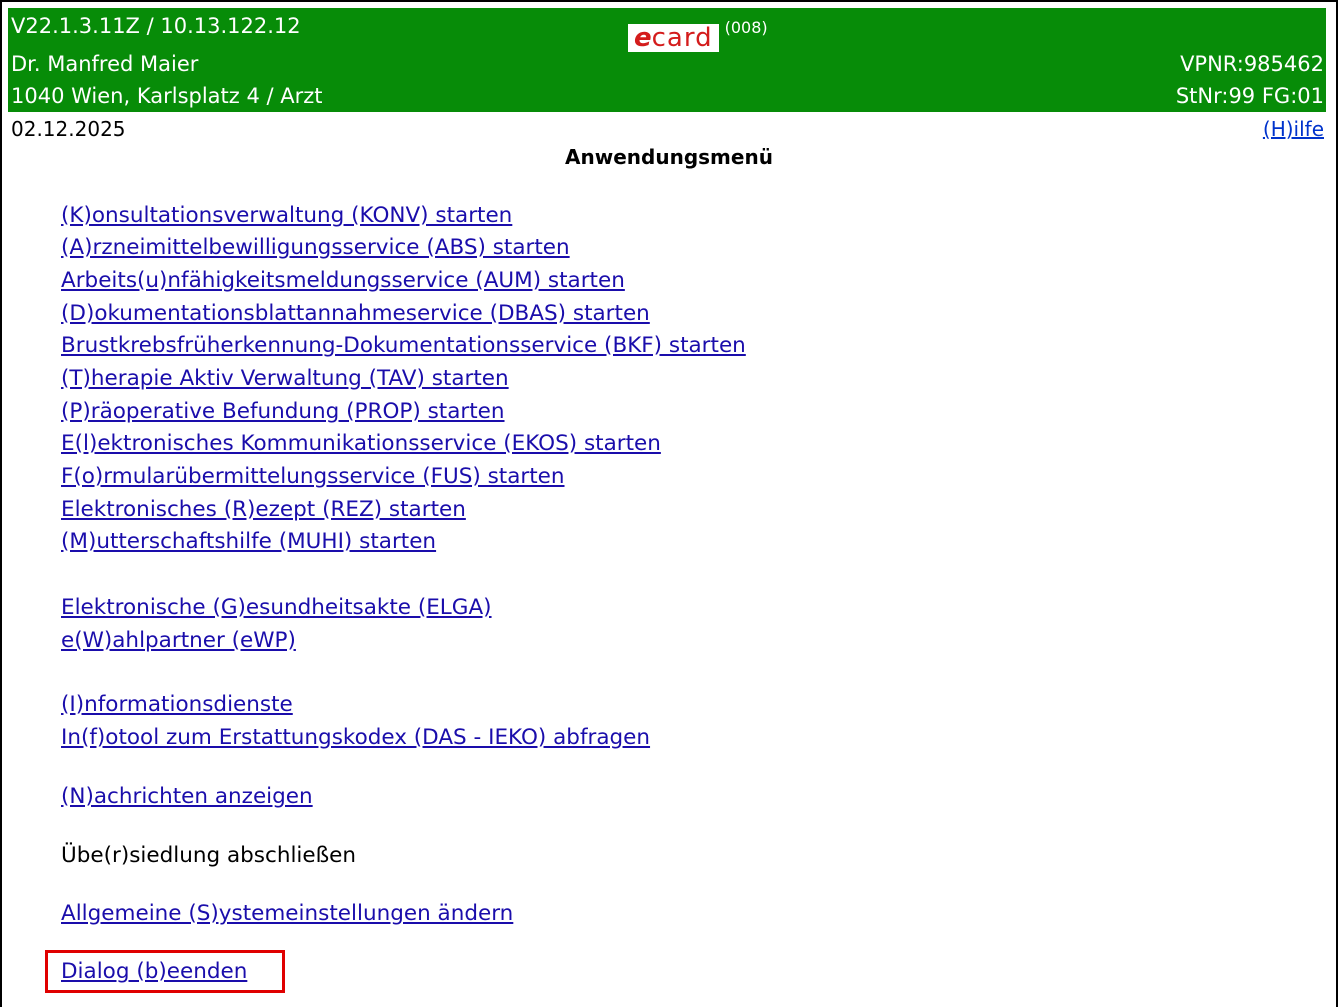 The width and height of the screenshot is (1338, 1007). I want to click on menu-rez: Elektronisches (R)ezept (REZ) starten, so click(263, 510).